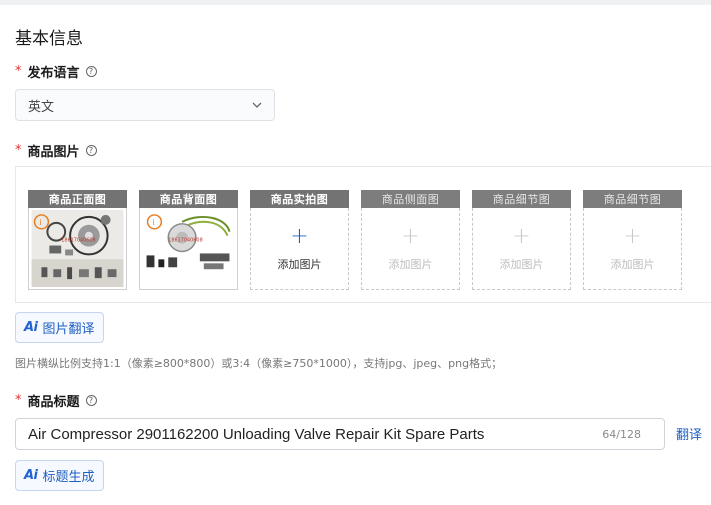 Image resolution: width=711 pixels, height=505 pixels. I want to click on images-label-row: * 商品图片 ?, so click(56, 150).